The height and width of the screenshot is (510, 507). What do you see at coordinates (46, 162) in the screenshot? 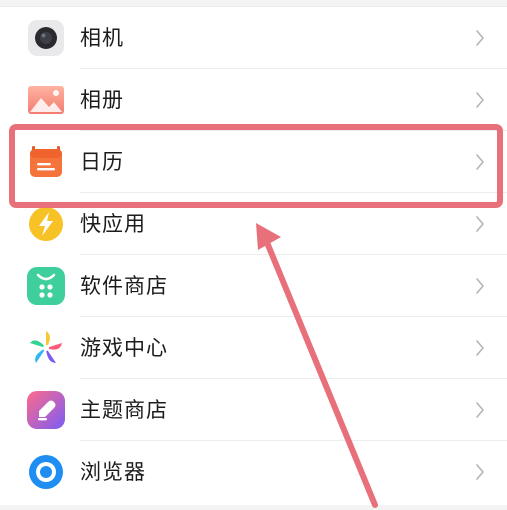
I see `calendar-icon` at bounding box center [46, 162].